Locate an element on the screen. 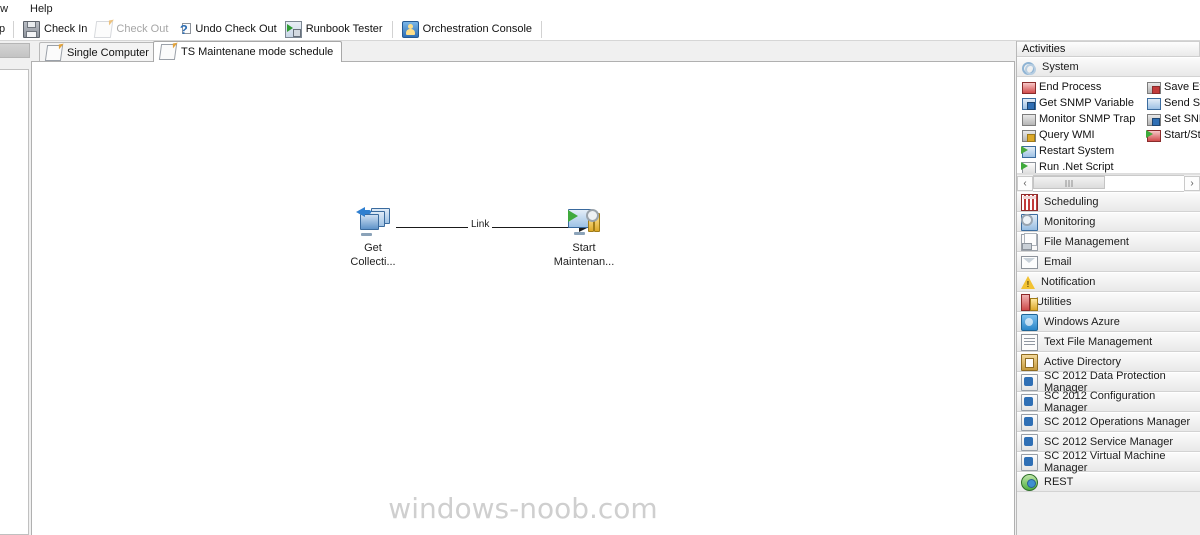 The width and height of the screenshot is (1200, 535). activity-group-text-file-management-label: Text File Management is located at coordinates (1098, 342).